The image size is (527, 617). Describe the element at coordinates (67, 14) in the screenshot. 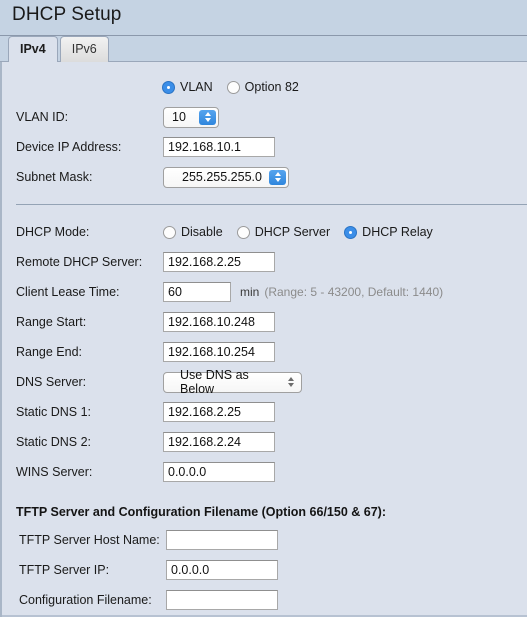

I see `page-title: DHCP Setup` at that location.